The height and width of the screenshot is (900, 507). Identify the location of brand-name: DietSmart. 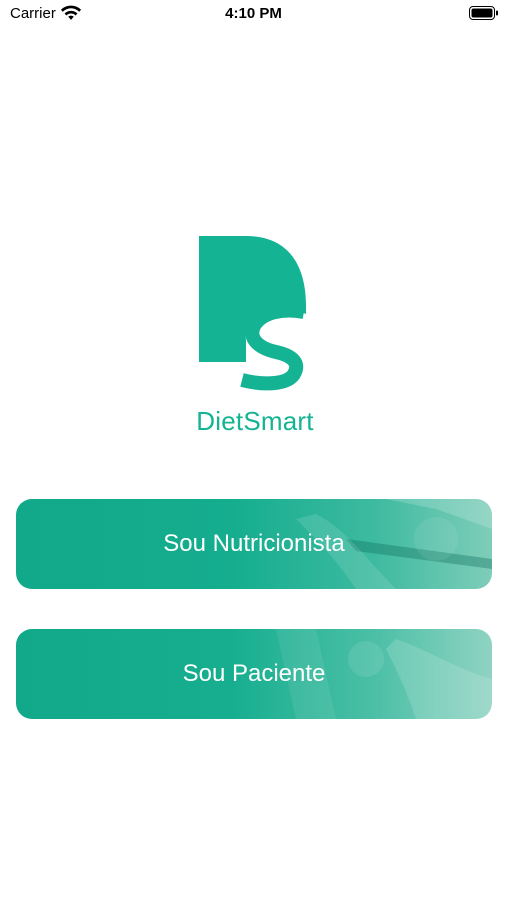
(255, 421).